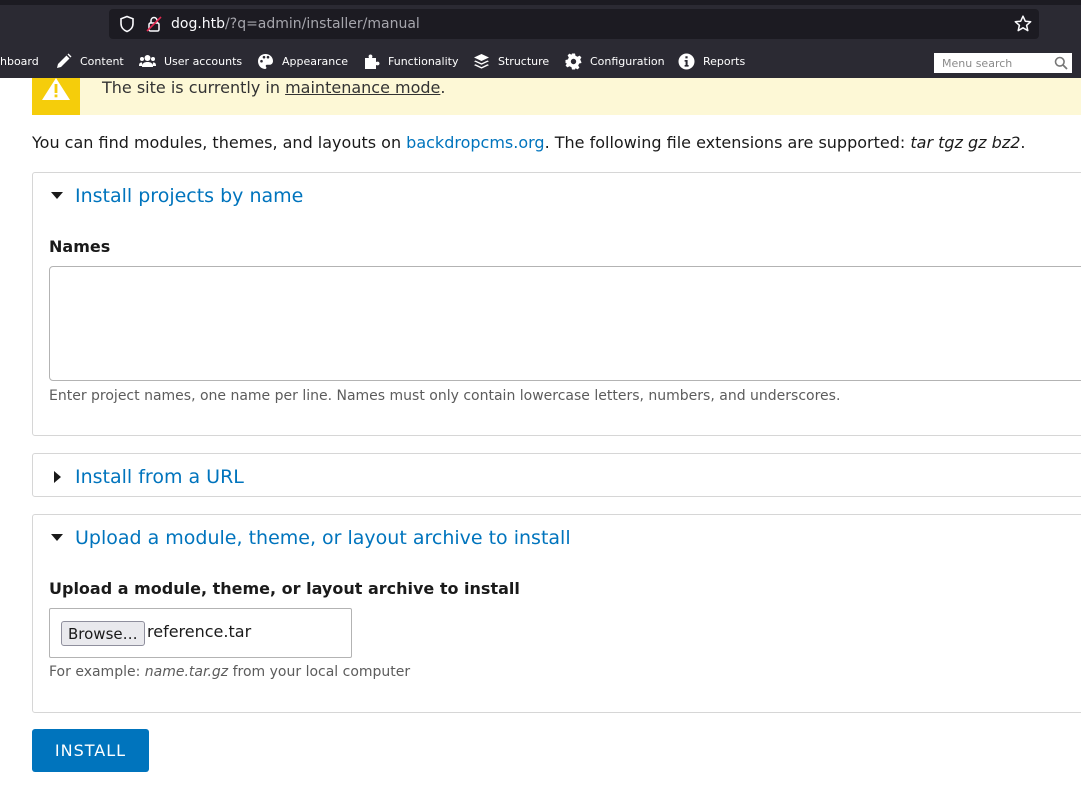 Image resolution: width=1081 pixels, height=785 pixels. I want to click on admin-menu-label: hboard, so click(19, 61).